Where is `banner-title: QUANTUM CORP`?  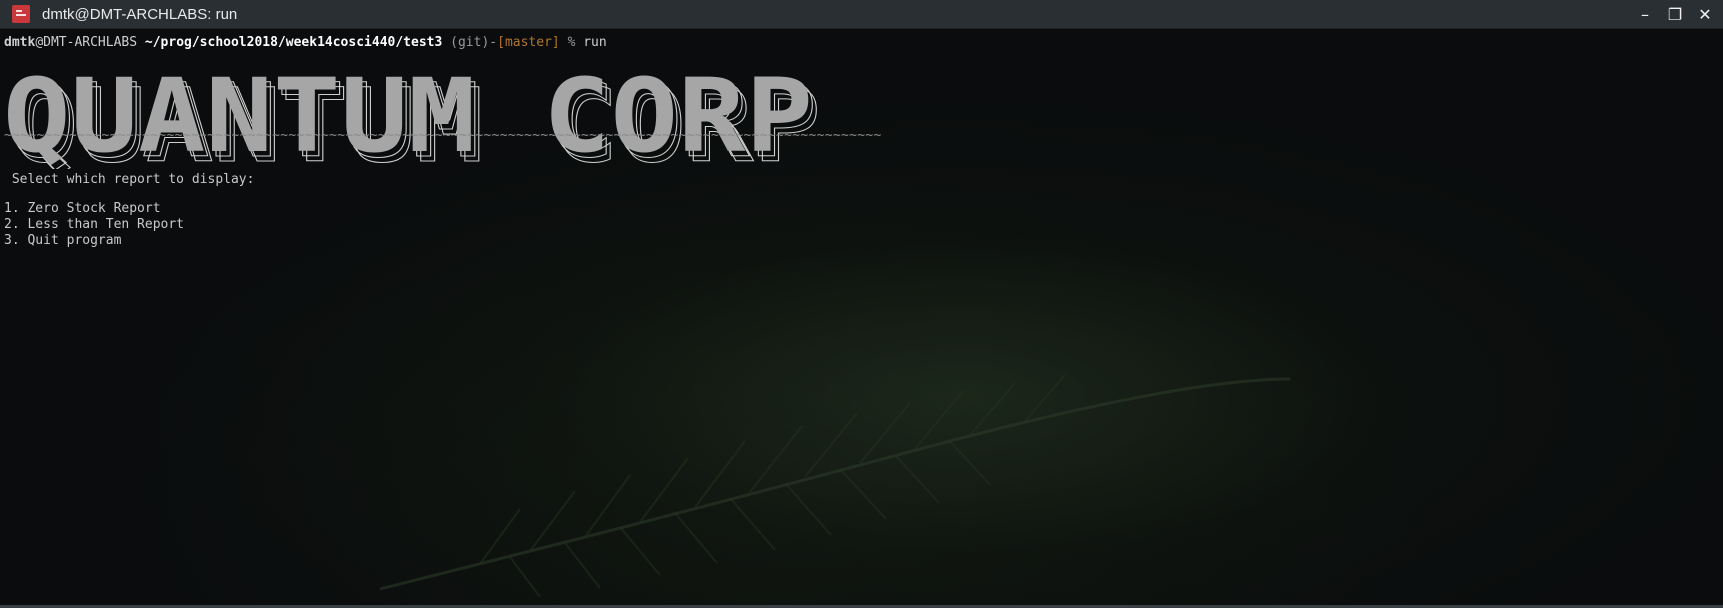 banner-title: QUANTUM CORP is located at coordinates (408, 119).